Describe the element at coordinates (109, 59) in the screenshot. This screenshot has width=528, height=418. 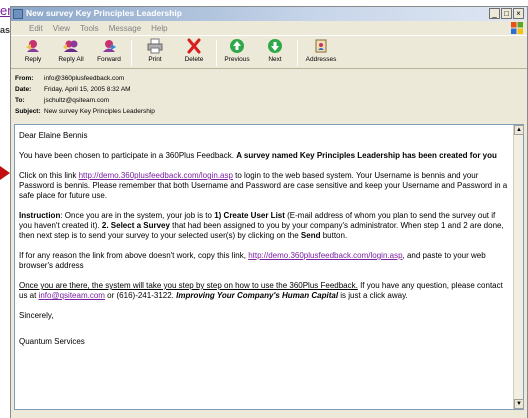
I see `forward-label: Forward` at that location.